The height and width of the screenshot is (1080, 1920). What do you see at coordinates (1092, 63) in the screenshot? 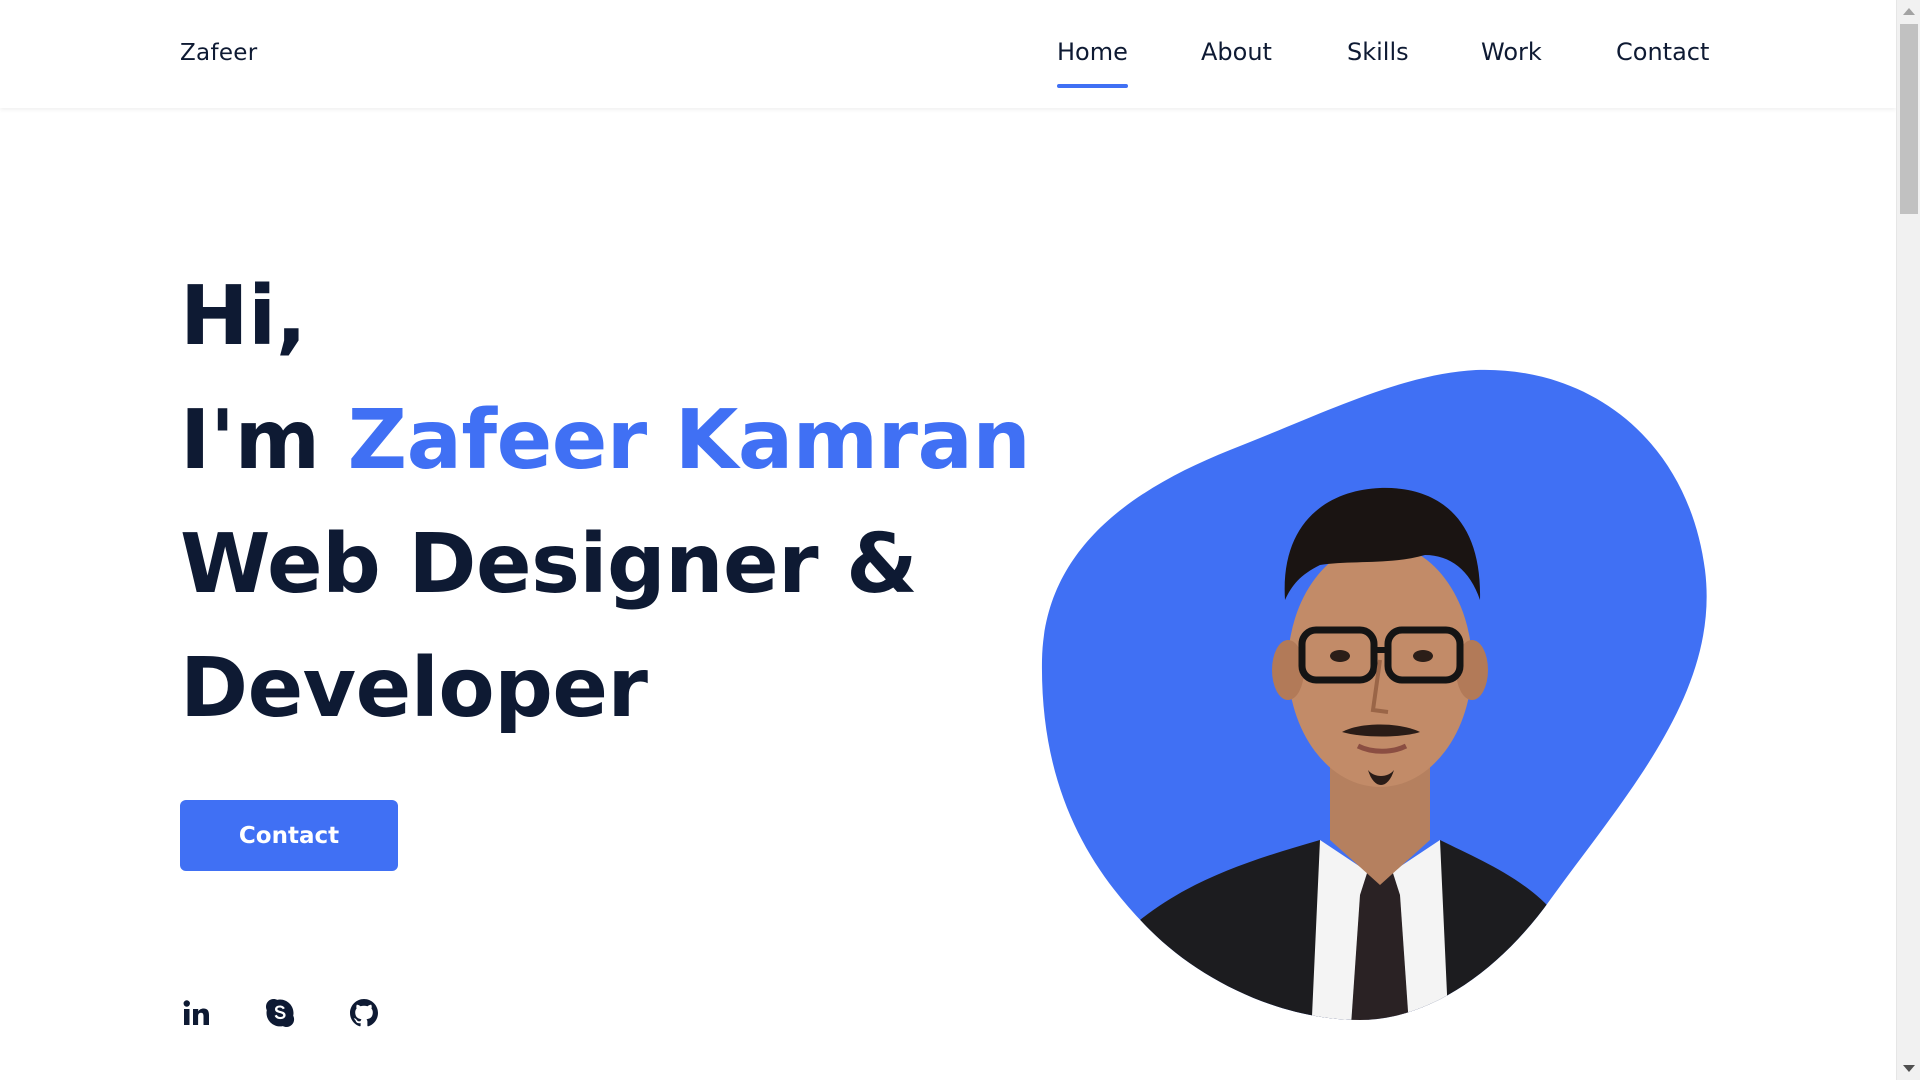
I see `nav-home: Home` at bounding box center [1092, 63].